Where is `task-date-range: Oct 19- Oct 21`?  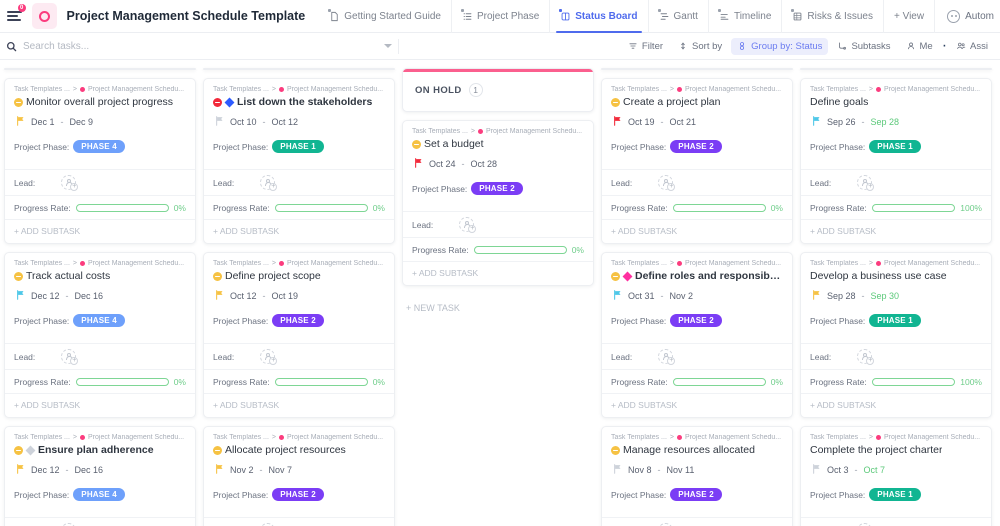 task-date-range: Oct 19- Oct 21 is located at coordinates (697, 122).